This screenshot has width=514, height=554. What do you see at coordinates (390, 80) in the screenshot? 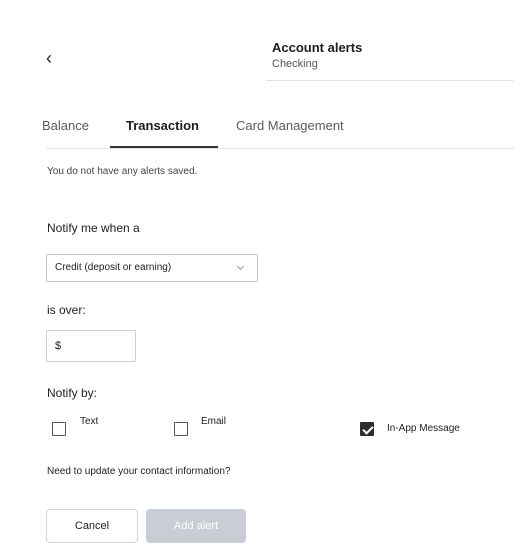
I see `header-divider` at bounding box center [390, 80].